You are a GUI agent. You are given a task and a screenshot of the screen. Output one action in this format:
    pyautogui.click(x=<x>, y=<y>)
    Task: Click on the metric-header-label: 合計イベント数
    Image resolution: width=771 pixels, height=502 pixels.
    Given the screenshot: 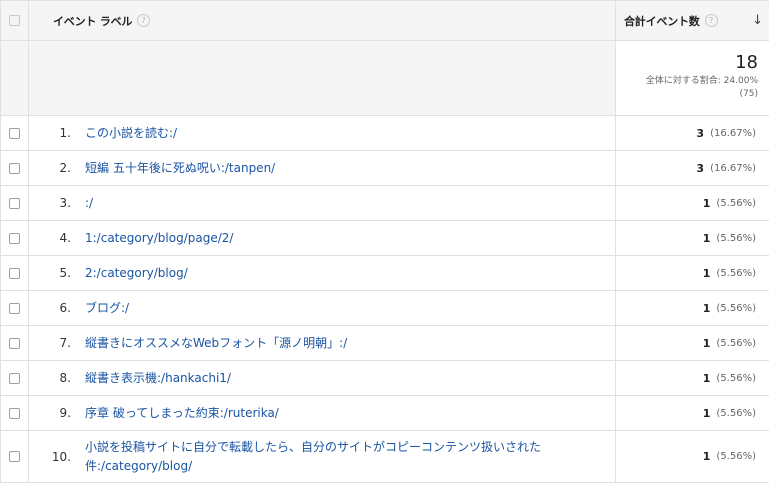 What is the action you would take?
    pyautogui.click(x=662, y=21)
    